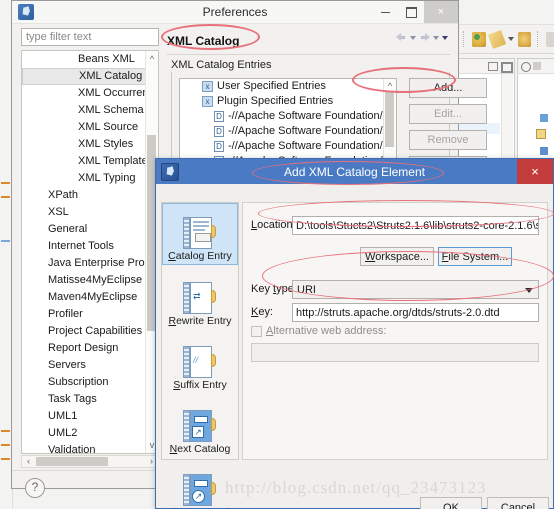 Image resolution: width=554 pixels, height=509 pixels. What do you see at coordinates (288, 101) in the screenshot?
I see `table-row: x Plugin Specified Entries` at bounding box center [288, 101].